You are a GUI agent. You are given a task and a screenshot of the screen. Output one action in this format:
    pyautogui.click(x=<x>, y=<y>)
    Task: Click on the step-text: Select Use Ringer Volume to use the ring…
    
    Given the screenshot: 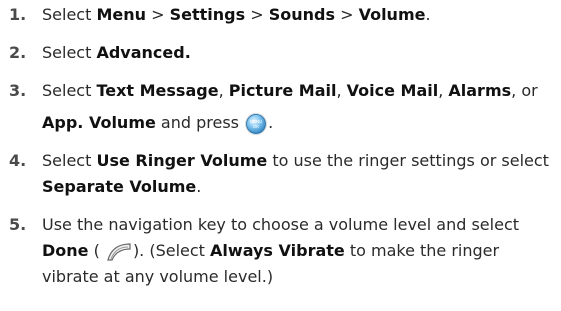 What is the action you would take?
    pyautogui.click(x=295, y=173)
    